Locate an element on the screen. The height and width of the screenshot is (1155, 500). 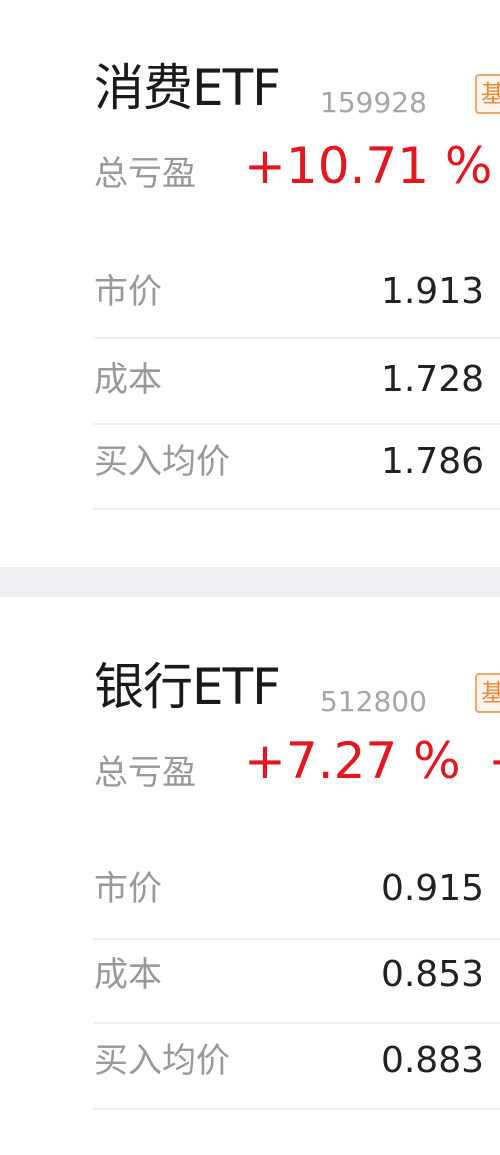
fund-code: 159928 is located at coordinates (373, 102).